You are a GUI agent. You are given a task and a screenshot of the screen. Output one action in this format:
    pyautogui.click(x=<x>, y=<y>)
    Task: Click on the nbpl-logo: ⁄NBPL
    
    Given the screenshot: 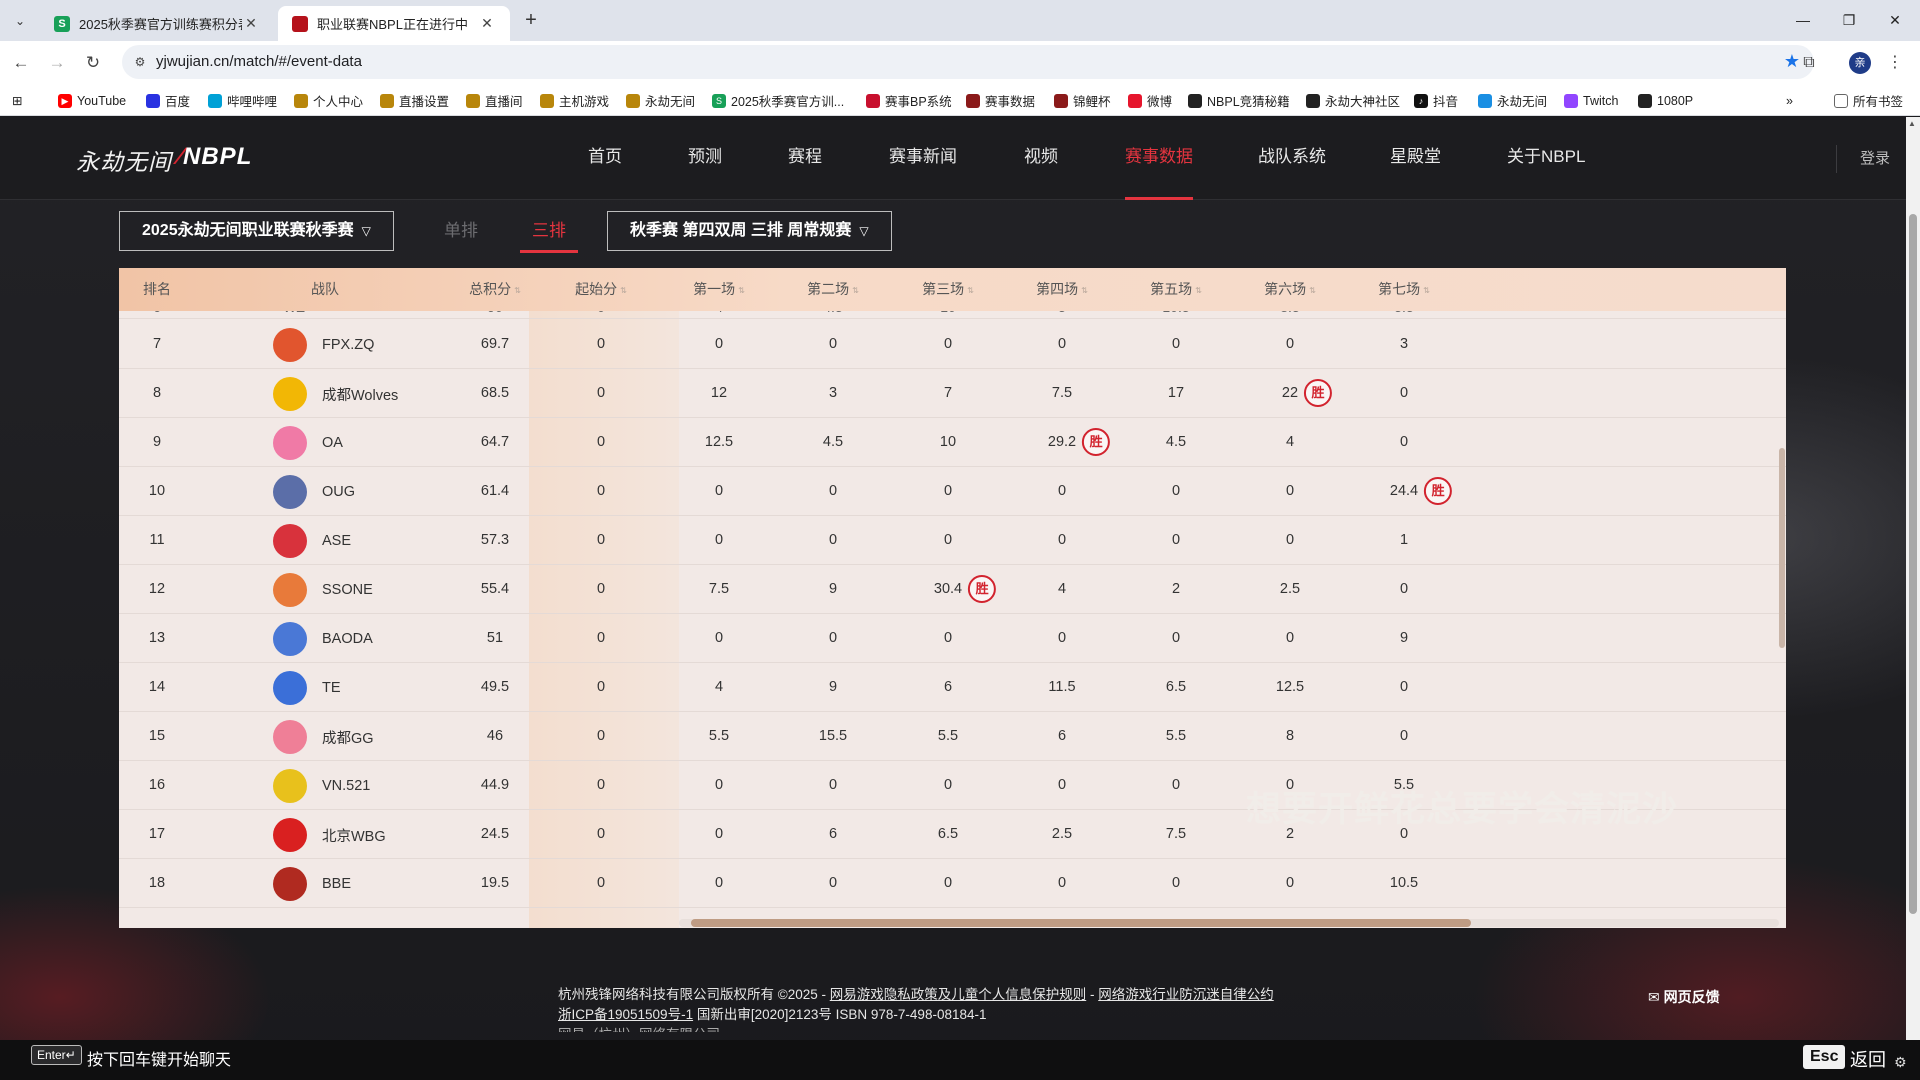 What is the action you would take?
    pyautogui.click(x=215, y=157)
    